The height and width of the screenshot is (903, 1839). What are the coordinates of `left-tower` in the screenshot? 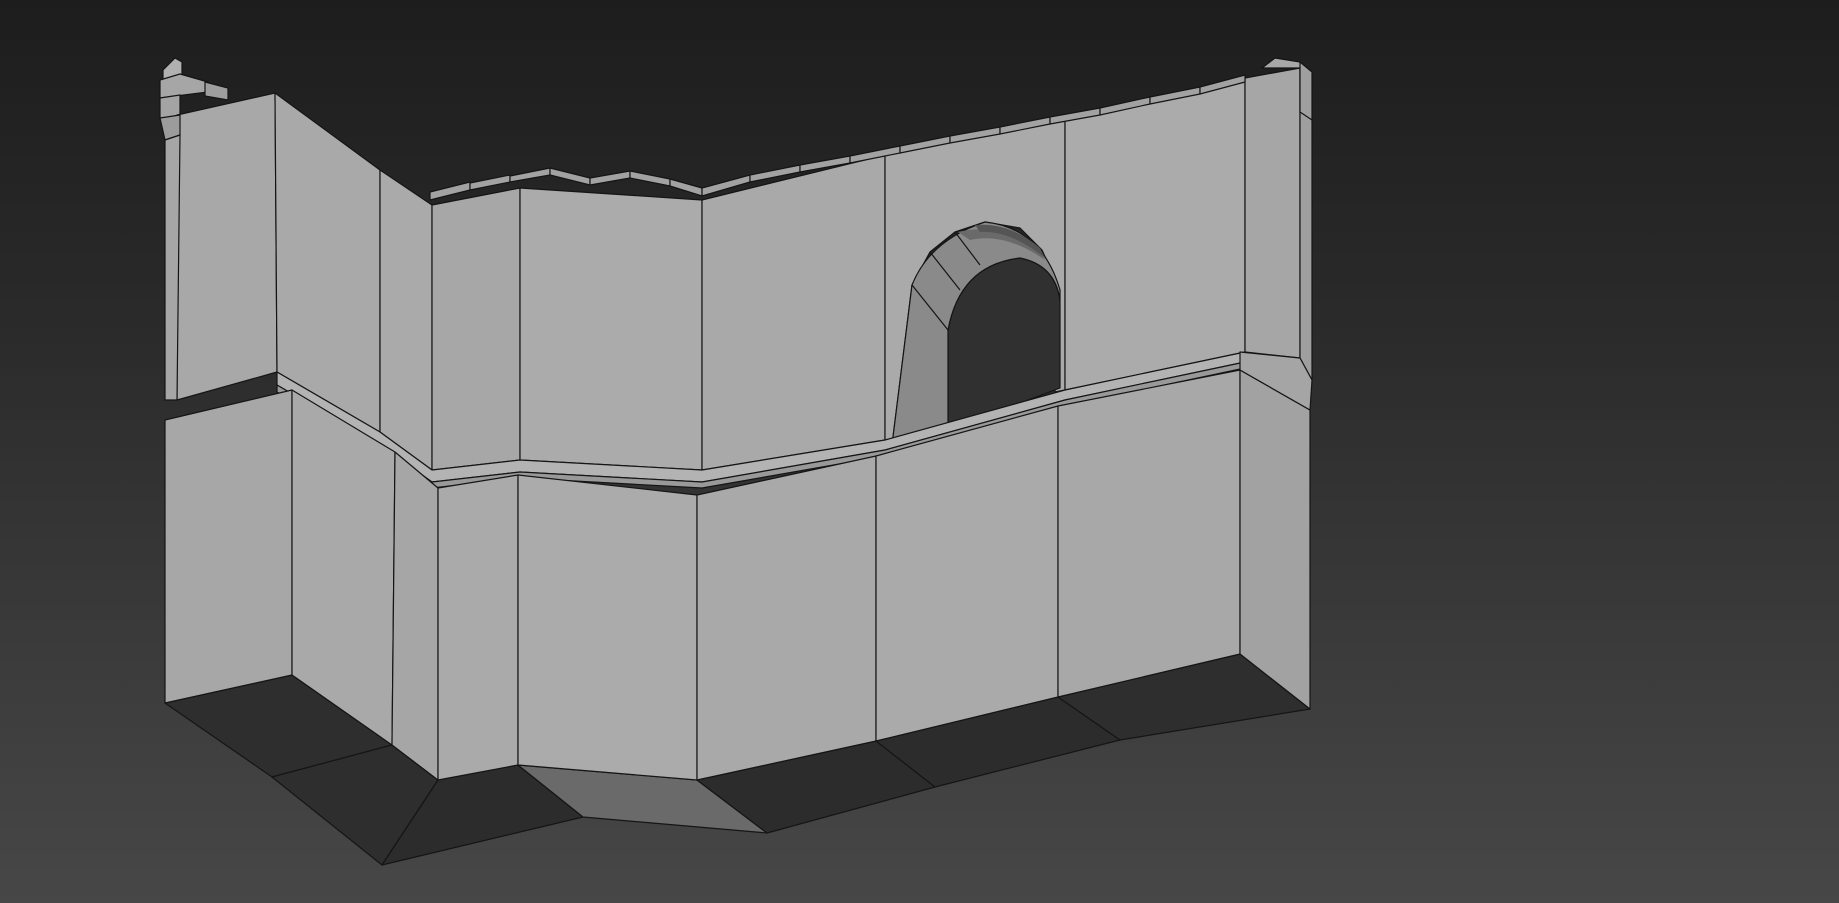 It's located at (218, 229).